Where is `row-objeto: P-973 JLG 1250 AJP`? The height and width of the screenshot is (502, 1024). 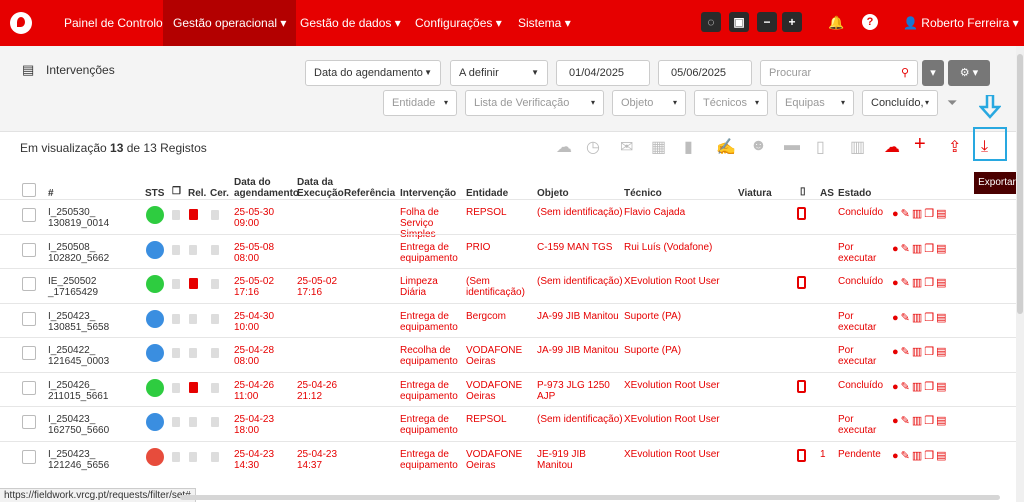
row-objeto: P-973 JLG 1250 AJP is located at coordinates (580, 391).